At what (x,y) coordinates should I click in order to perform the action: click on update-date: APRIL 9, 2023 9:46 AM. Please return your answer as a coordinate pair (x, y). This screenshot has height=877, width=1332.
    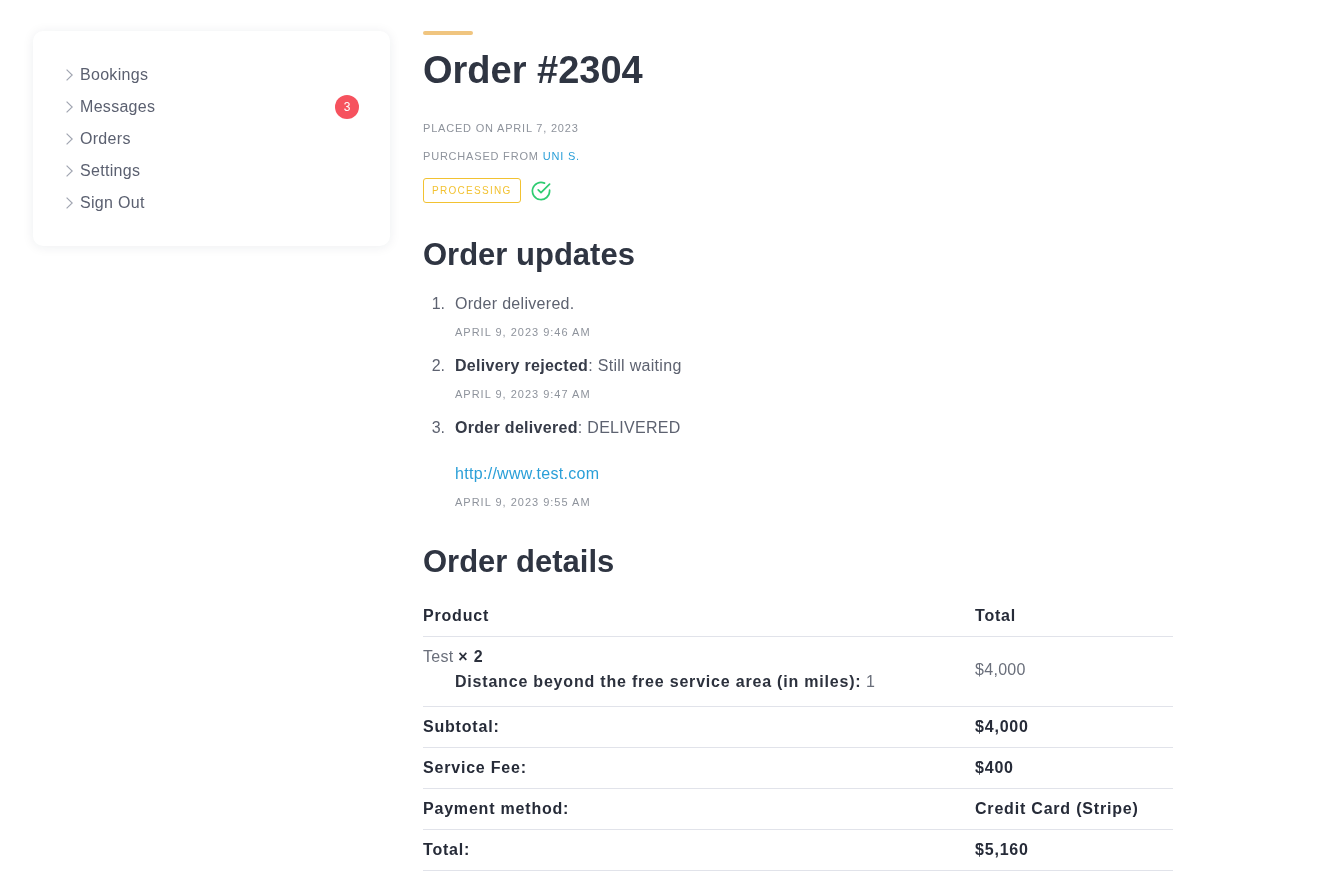
    Looking at the image, I should click on (523, 332).